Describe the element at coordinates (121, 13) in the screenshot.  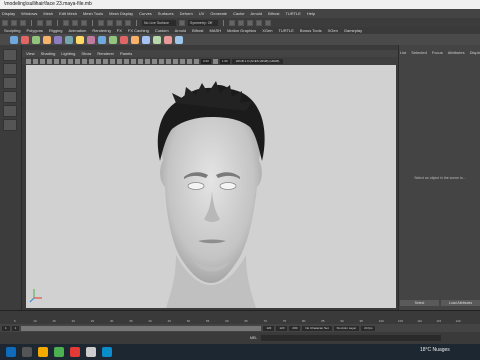
I see `menu-mesh-display: Mesh Display` at that location.